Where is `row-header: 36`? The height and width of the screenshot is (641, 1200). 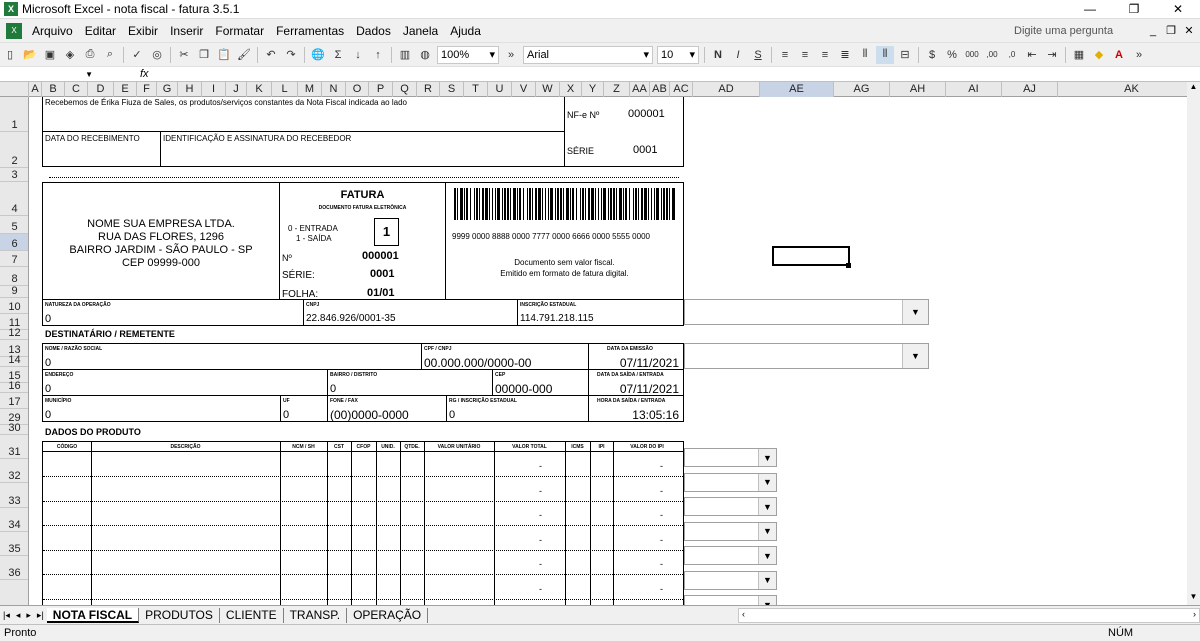
row-header: 36 is located at coordinates (14, 568).